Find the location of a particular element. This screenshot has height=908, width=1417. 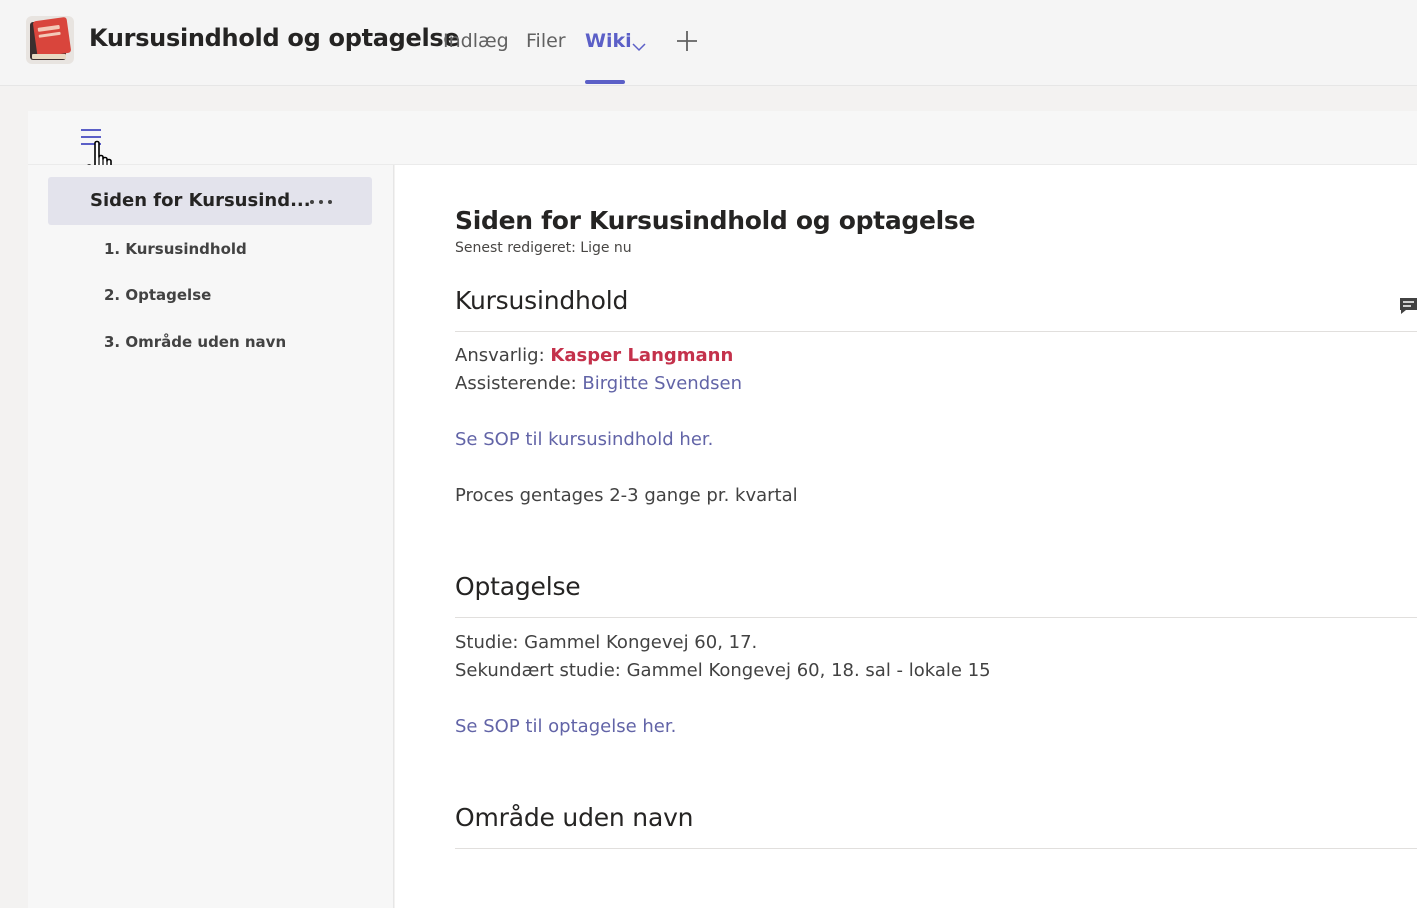

sidebar-section-kursusindhold: 1. Kursusindhold is located at coordinates (175, 249).